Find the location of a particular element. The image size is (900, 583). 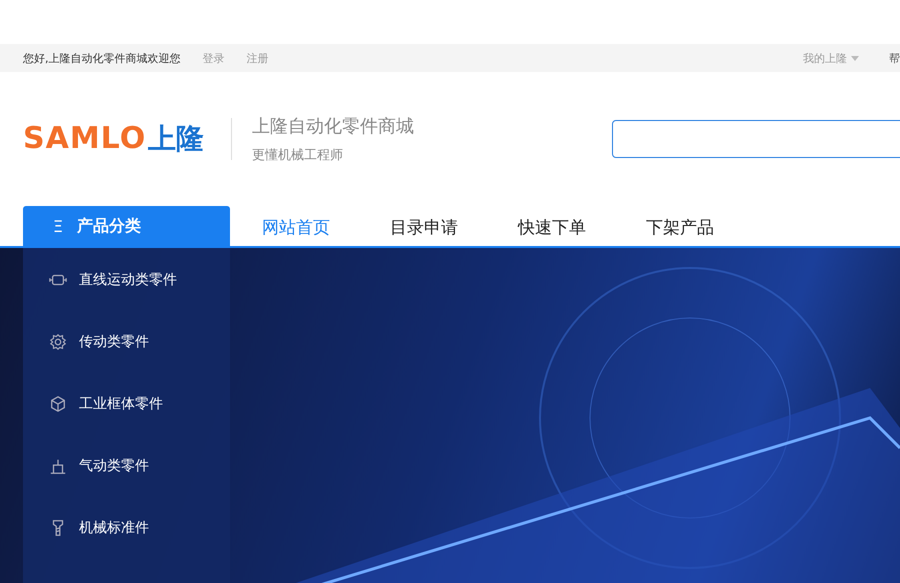

category-item: 传动类零件 is located at coordinates (114, 342).